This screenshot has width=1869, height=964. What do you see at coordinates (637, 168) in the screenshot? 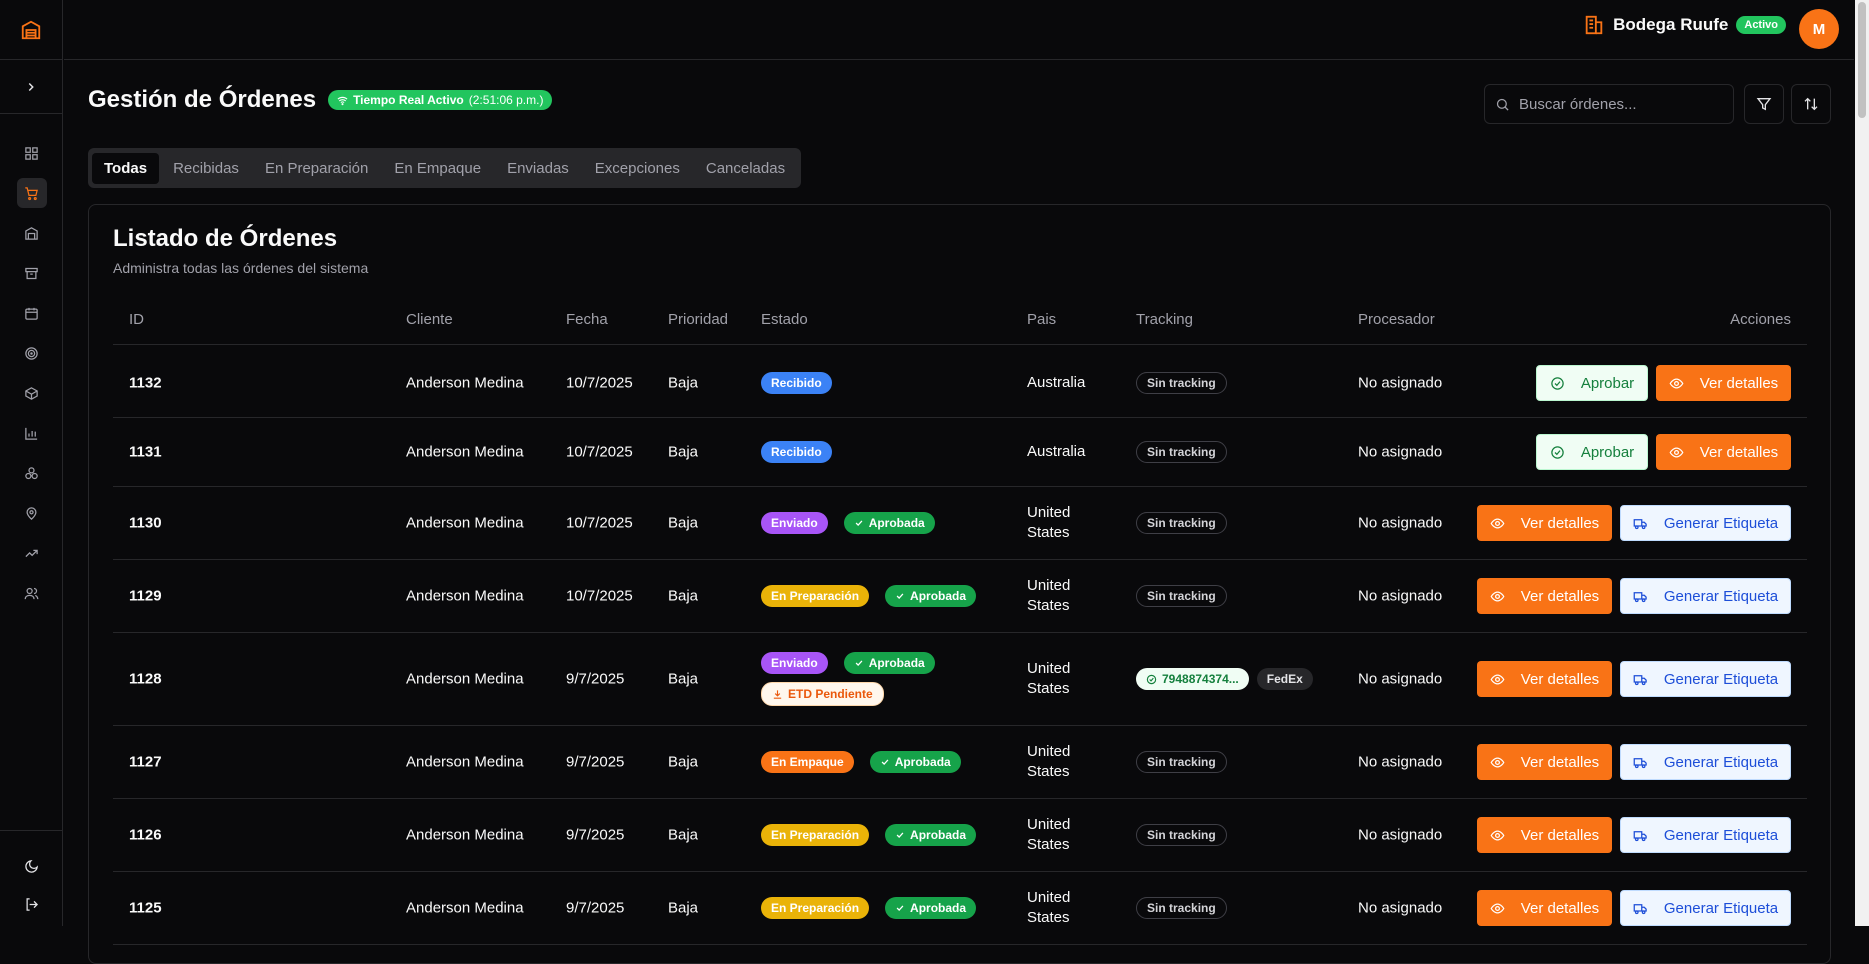
I see `tab-5: Excepciones` at bounding box center [637, 168].